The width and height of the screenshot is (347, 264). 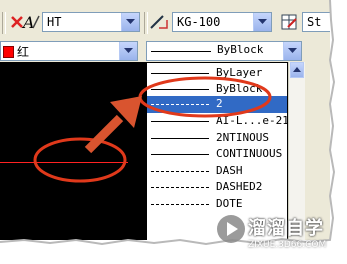 What do you see at coordinates (231, 229) in the screenshot?
I see `play-logo-icon` at bounding box center [231, 229].